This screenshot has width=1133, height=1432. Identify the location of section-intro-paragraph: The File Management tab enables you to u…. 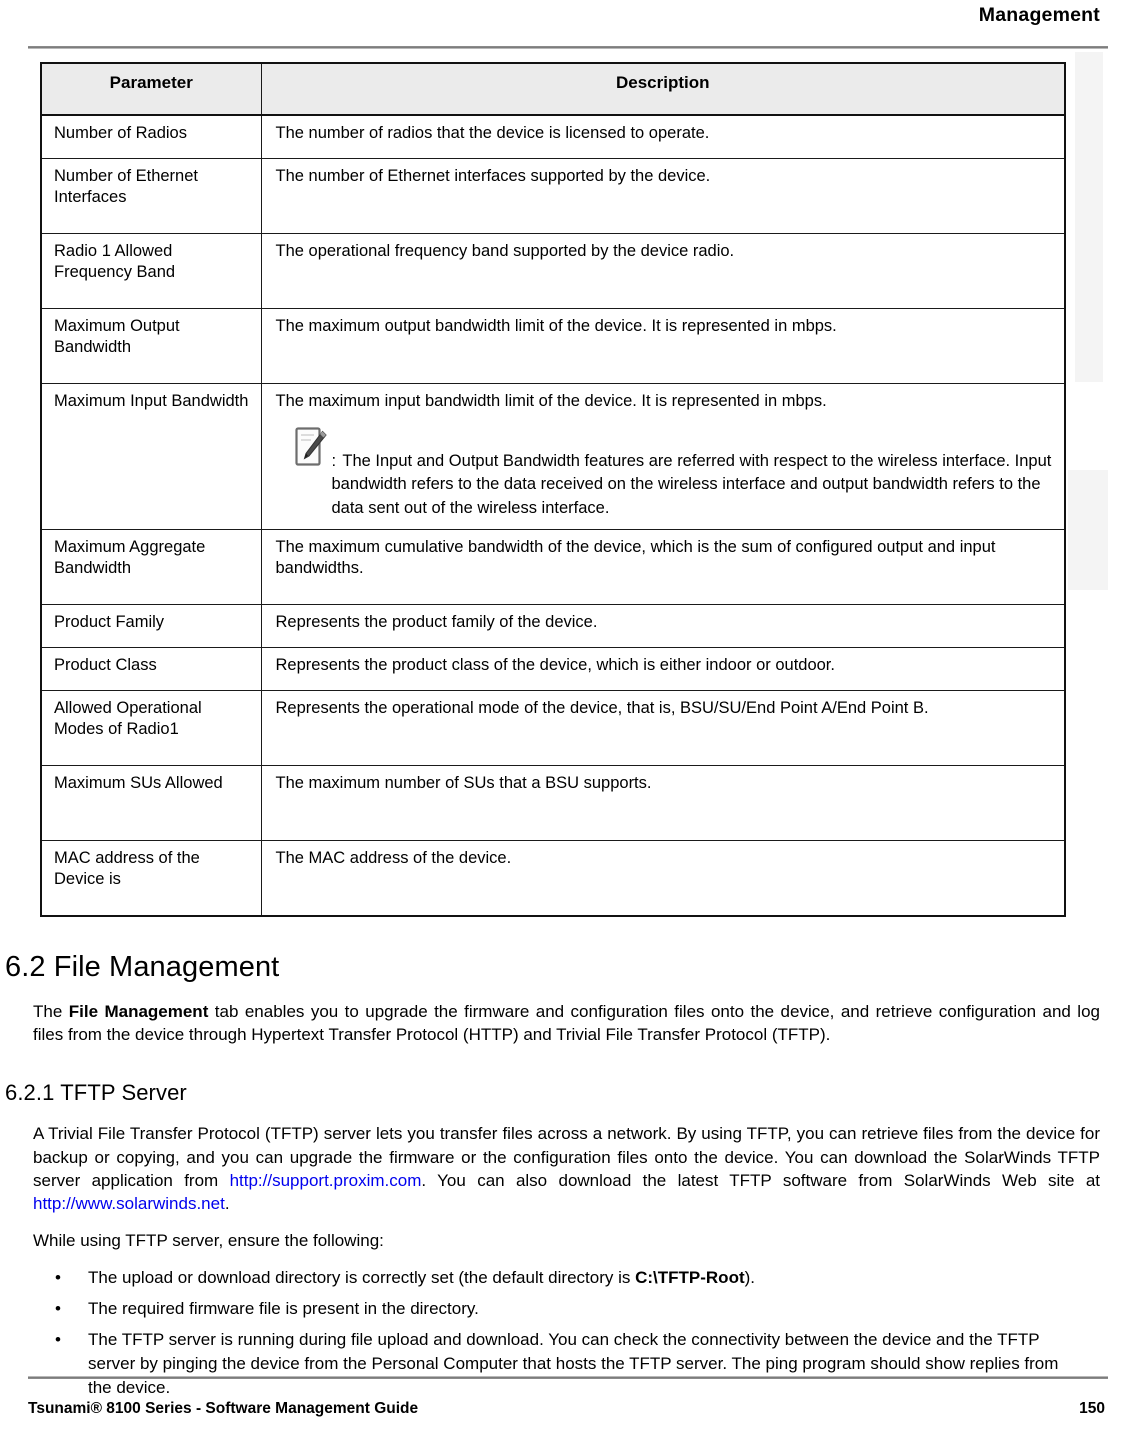
(566, 1023).